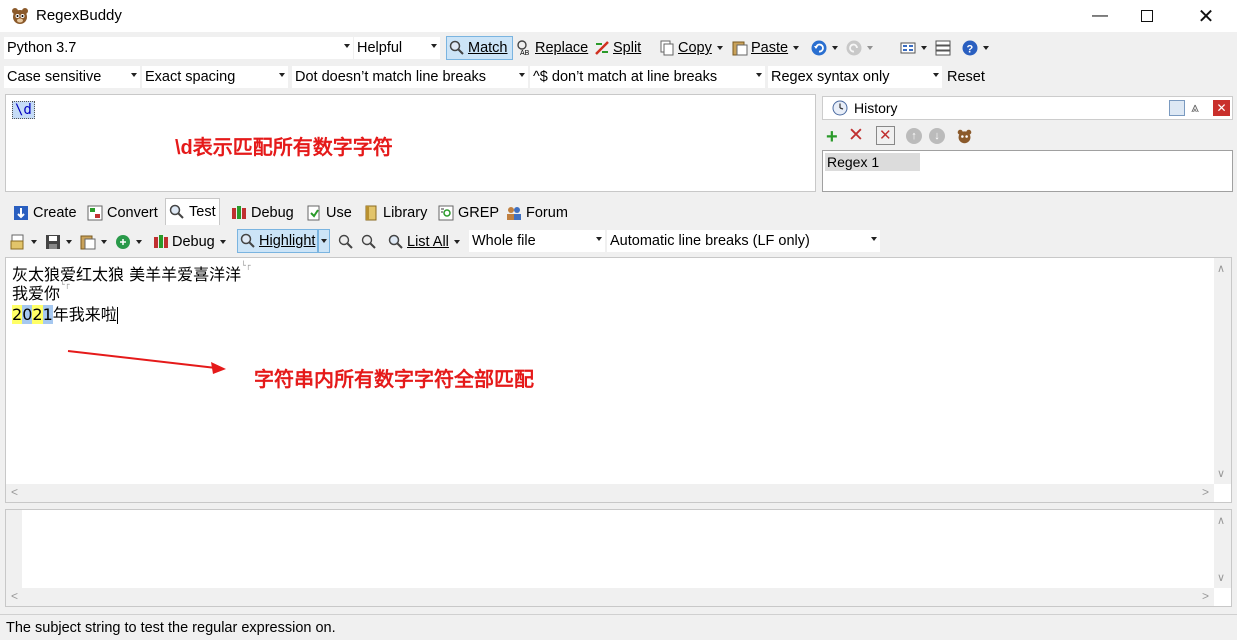 This screenshot has height=640, width=1237. I want to click on help-icon: ?, so click(970, 48).